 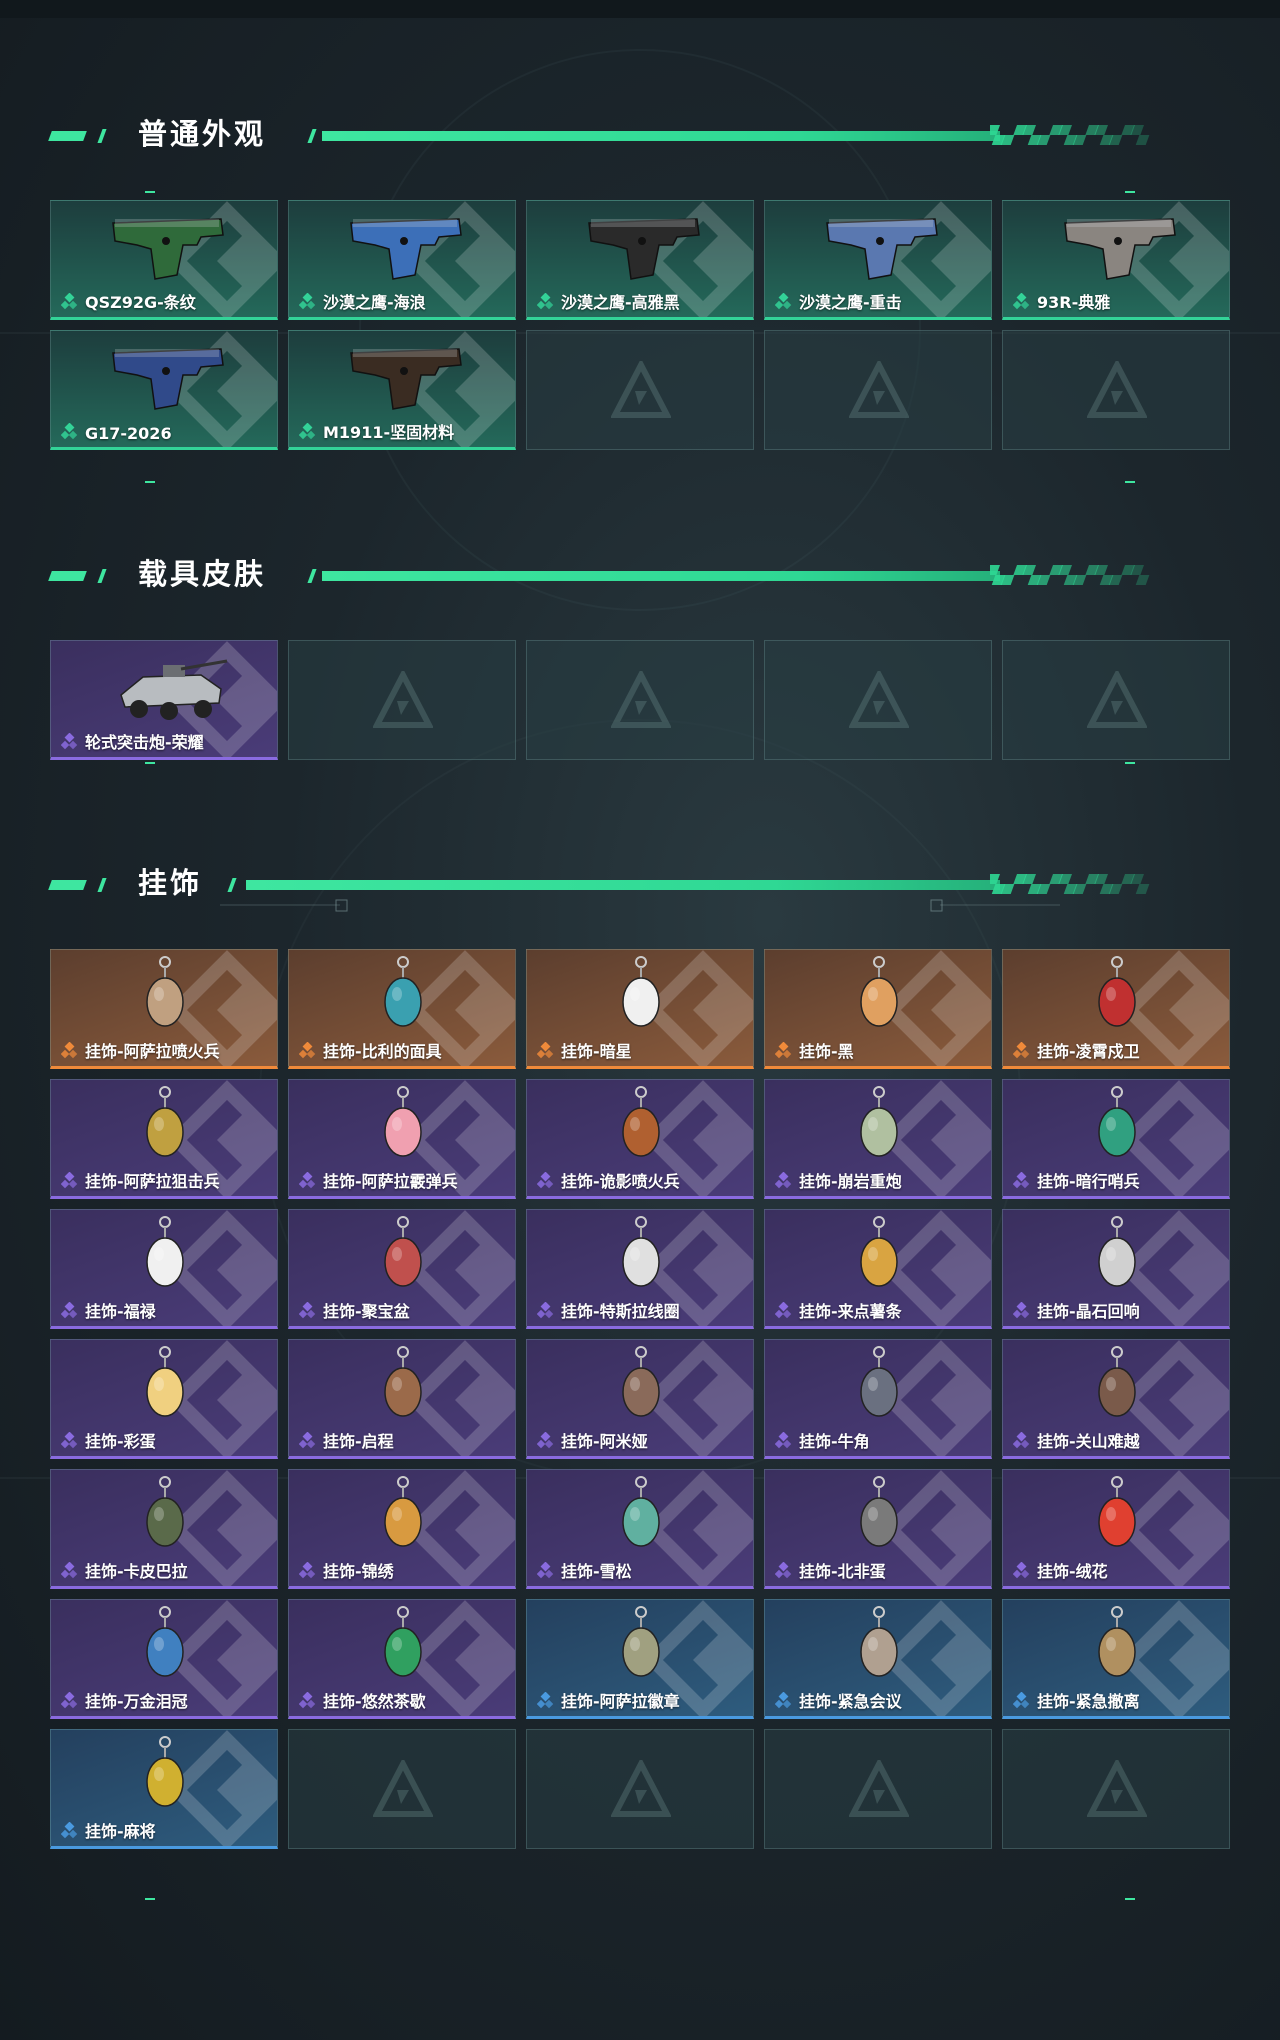 What do you see at coordinates (878, 1659) in the screenshot?
I see `item-card: 挂饰-紧急会议` at bounding box center [878, 1659].